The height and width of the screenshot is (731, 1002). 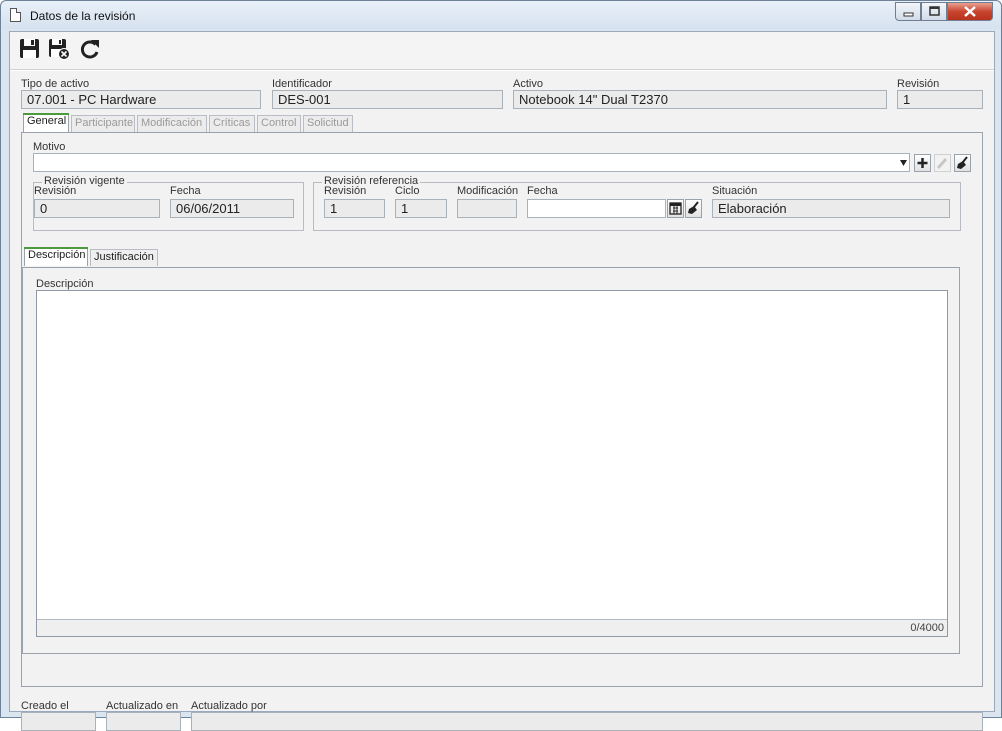 What do you see at coordinates (596, 208) in the screenshot?
I see `ref-fecha-input` at bounding box center [596, 208].